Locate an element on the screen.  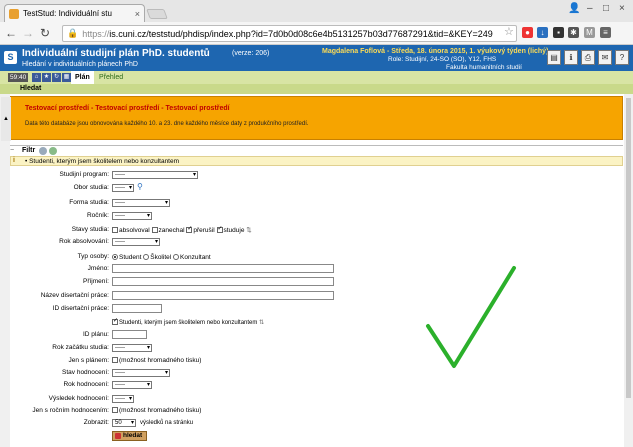
filter-save-icon is located at coordinates (53, 151).